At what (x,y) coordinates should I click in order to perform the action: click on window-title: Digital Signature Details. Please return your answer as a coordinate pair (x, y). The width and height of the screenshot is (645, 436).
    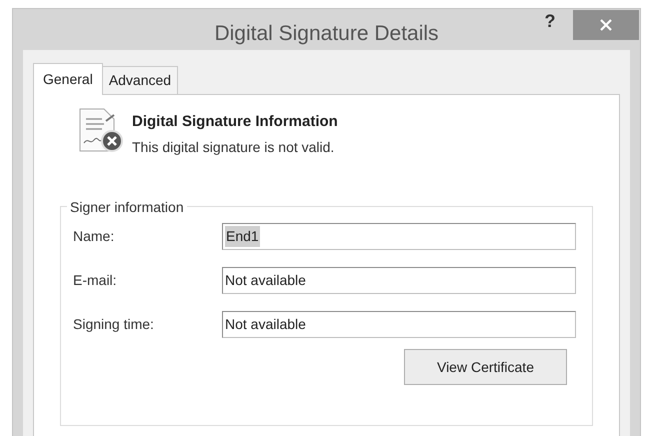
    Looking at the image, I should click on (326, 34).